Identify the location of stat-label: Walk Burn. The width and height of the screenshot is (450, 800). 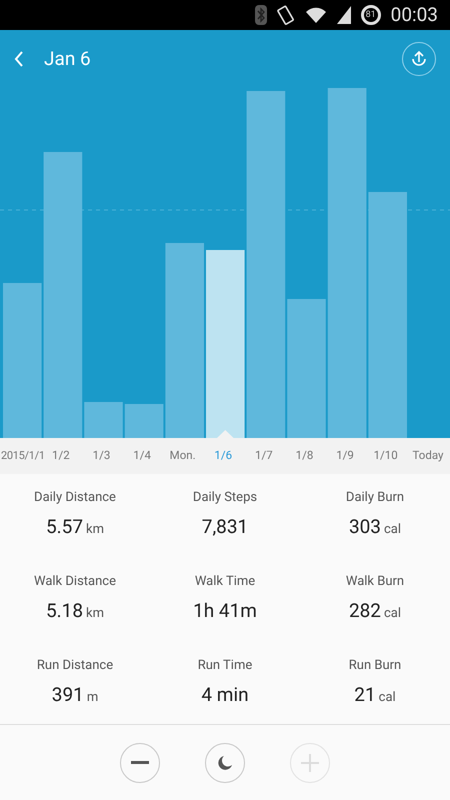
(375, 582).